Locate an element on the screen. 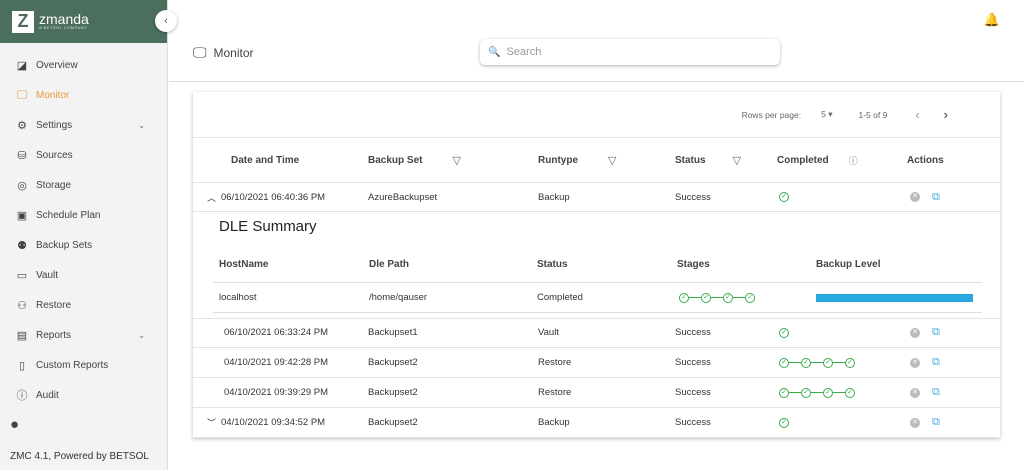  sidebar-item-restore: ⚇ Restore is located at coordinates (83, 305).